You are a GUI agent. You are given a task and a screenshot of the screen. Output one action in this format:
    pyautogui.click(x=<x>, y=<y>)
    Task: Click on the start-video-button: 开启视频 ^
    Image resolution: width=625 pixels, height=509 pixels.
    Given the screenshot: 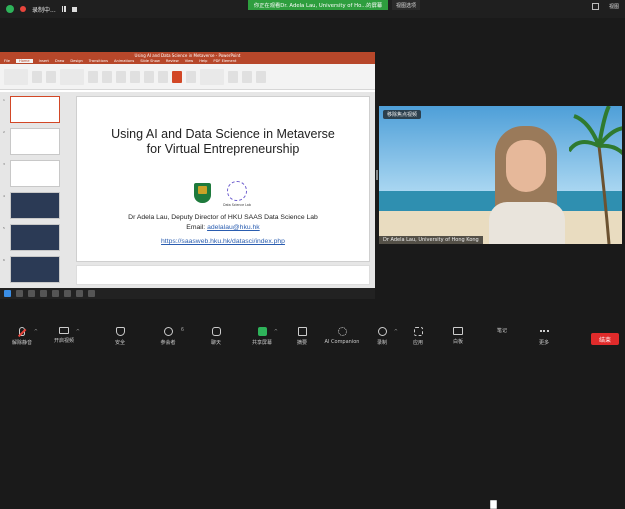 What is the action you would take?
    pyautogui.click(x=64, y=335)
    